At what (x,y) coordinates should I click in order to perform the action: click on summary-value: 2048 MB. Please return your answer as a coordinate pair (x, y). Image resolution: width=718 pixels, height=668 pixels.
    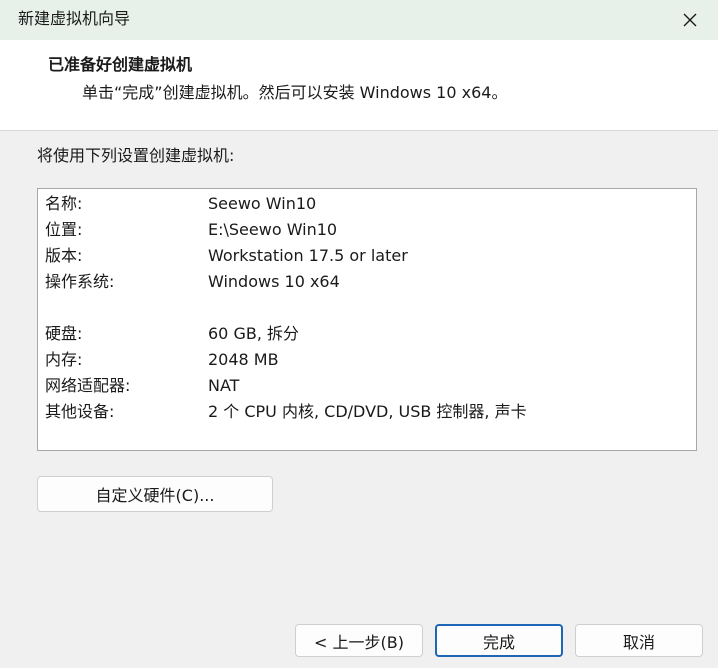
    Looking at the image, I should click on (243, 359).